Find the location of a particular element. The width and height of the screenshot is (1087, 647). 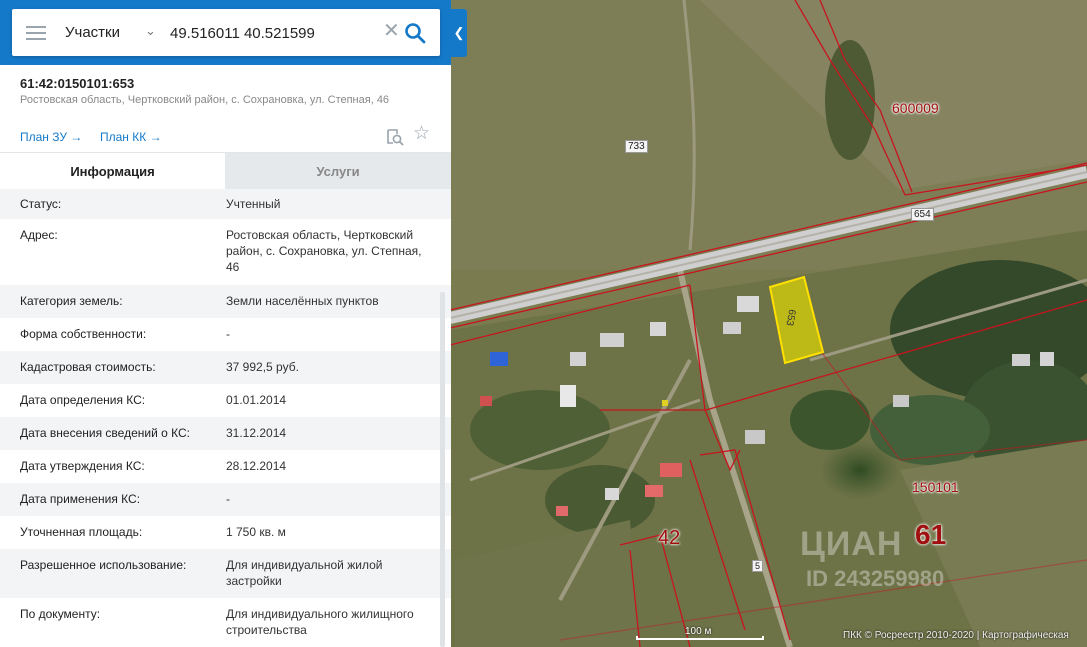

info-label: Разрешенное использование: is located at coordinates (103, 565).